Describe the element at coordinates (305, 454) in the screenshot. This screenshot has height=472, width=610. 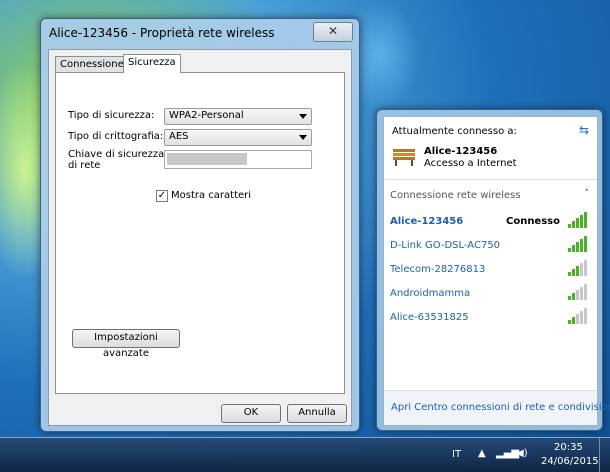
I see `taskbar: IT ▲ ▂▄▆ ◀) 20:35 24/06/2015` at that location.